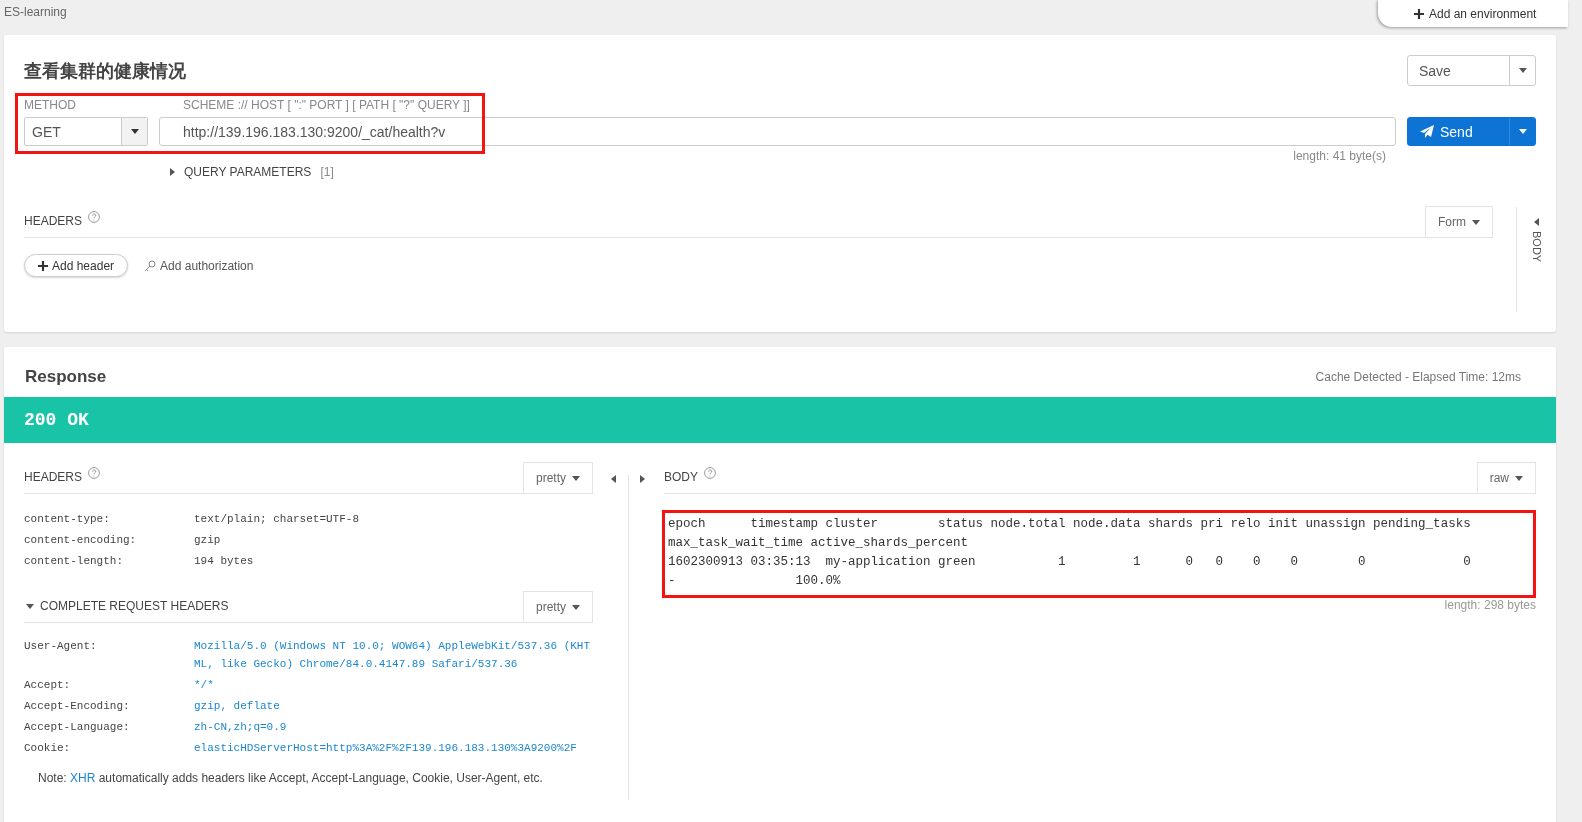 The image size is (1582, 822). Describe the element at coordinates (1473, 13) in the screenshot. I see `add-environment-button: Add an environment` at that location.